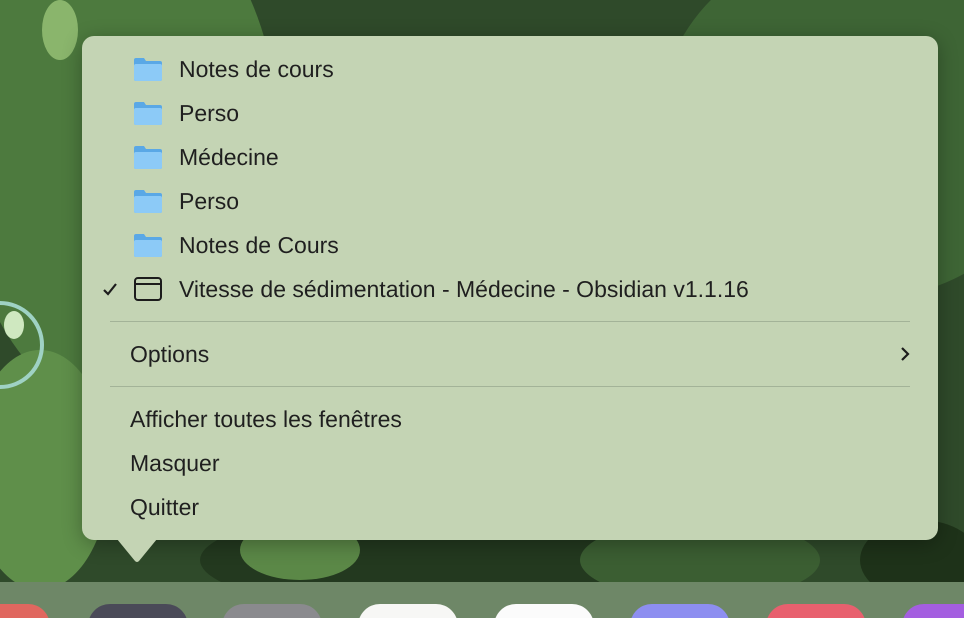 Image resolution: width=964 pixels, height=618 pixels. What do you see at coordinates (510, 69) in the screenshot?
I see `window-menu-item: Notes de cours` at bounding box center [510, 69].